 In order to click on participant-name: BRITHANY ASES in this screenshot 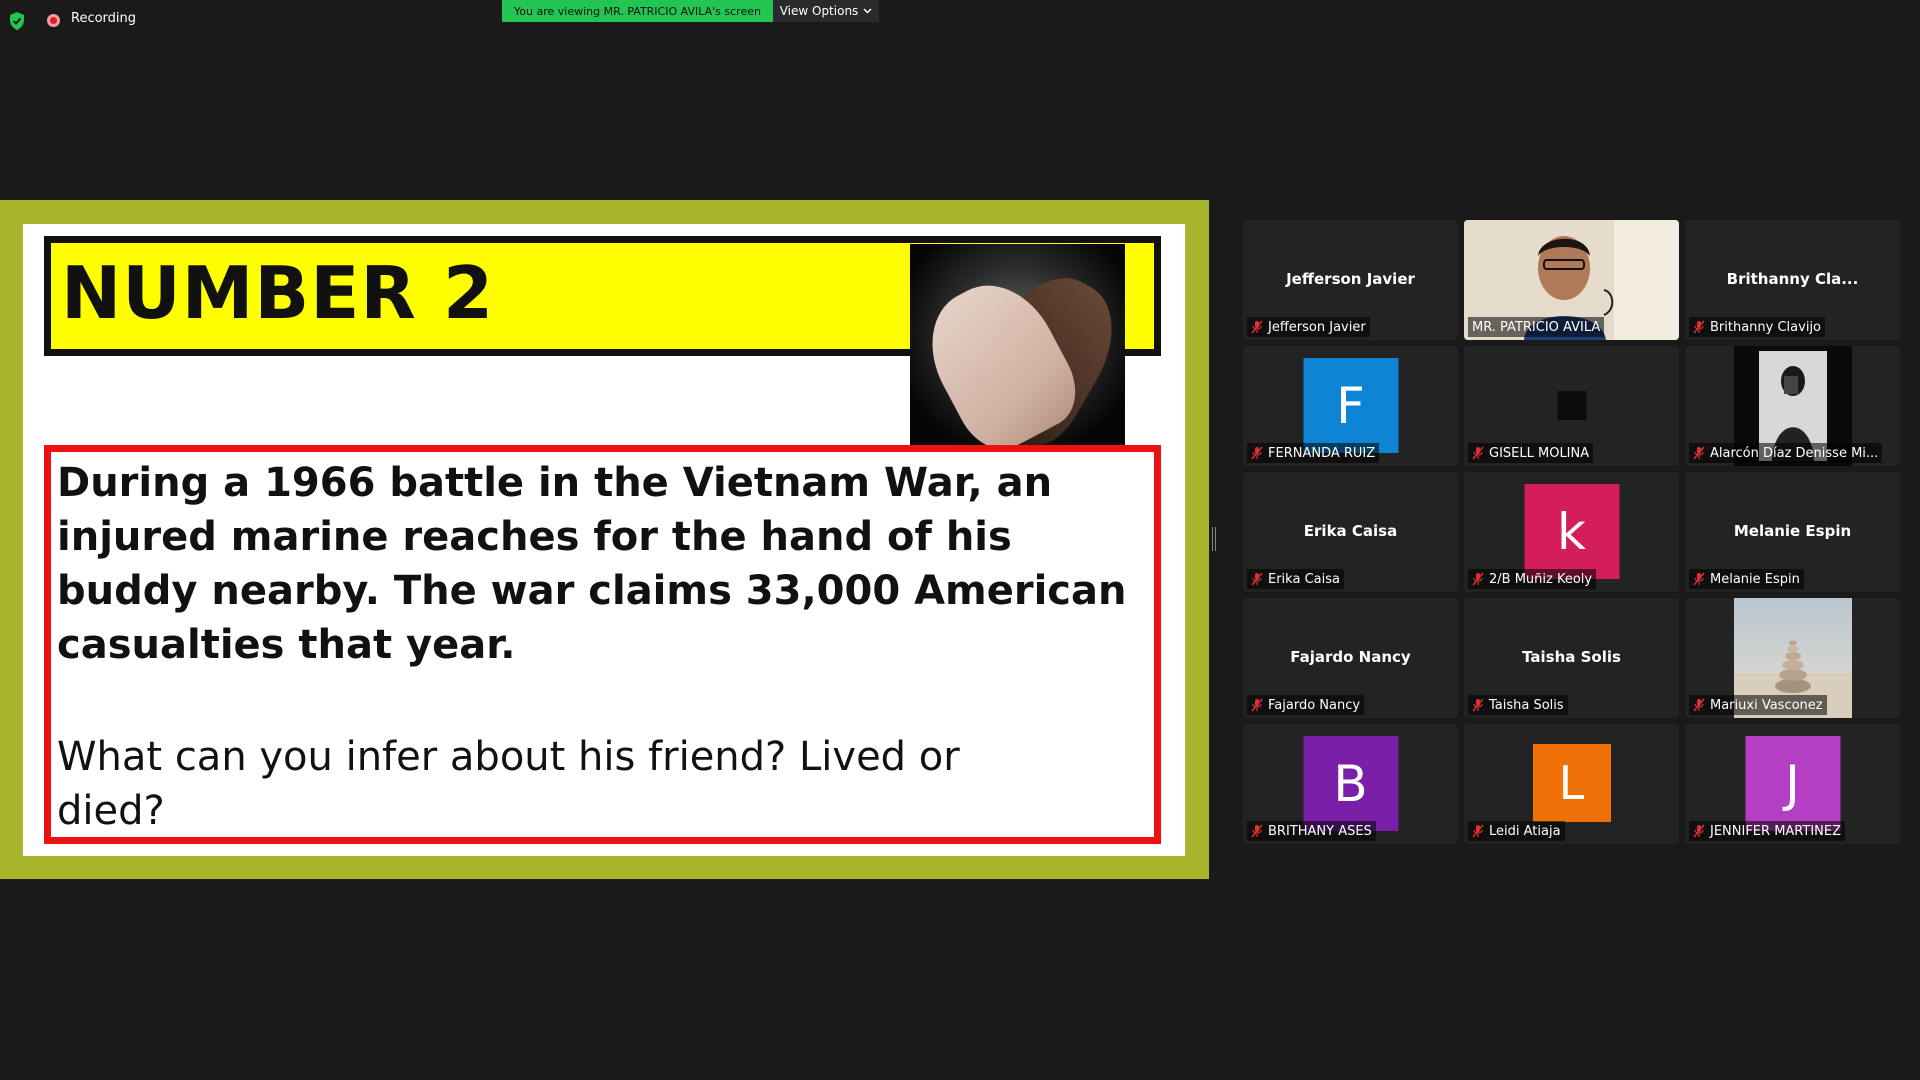, I will do `click(1320, 831)`.